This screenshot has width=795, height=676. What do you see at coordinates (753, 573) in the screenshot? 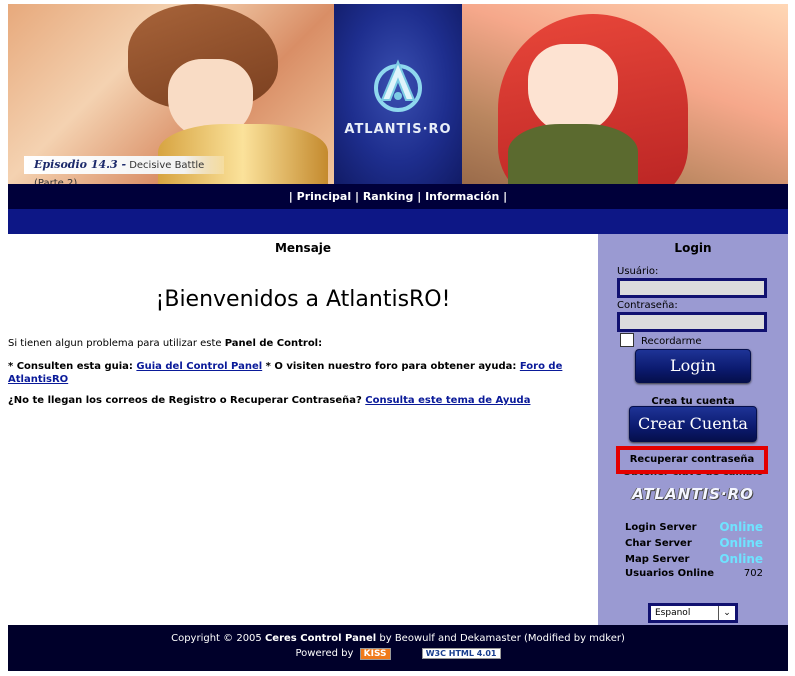
I see `users-online-count: 702` at bounding box center [753, 573].